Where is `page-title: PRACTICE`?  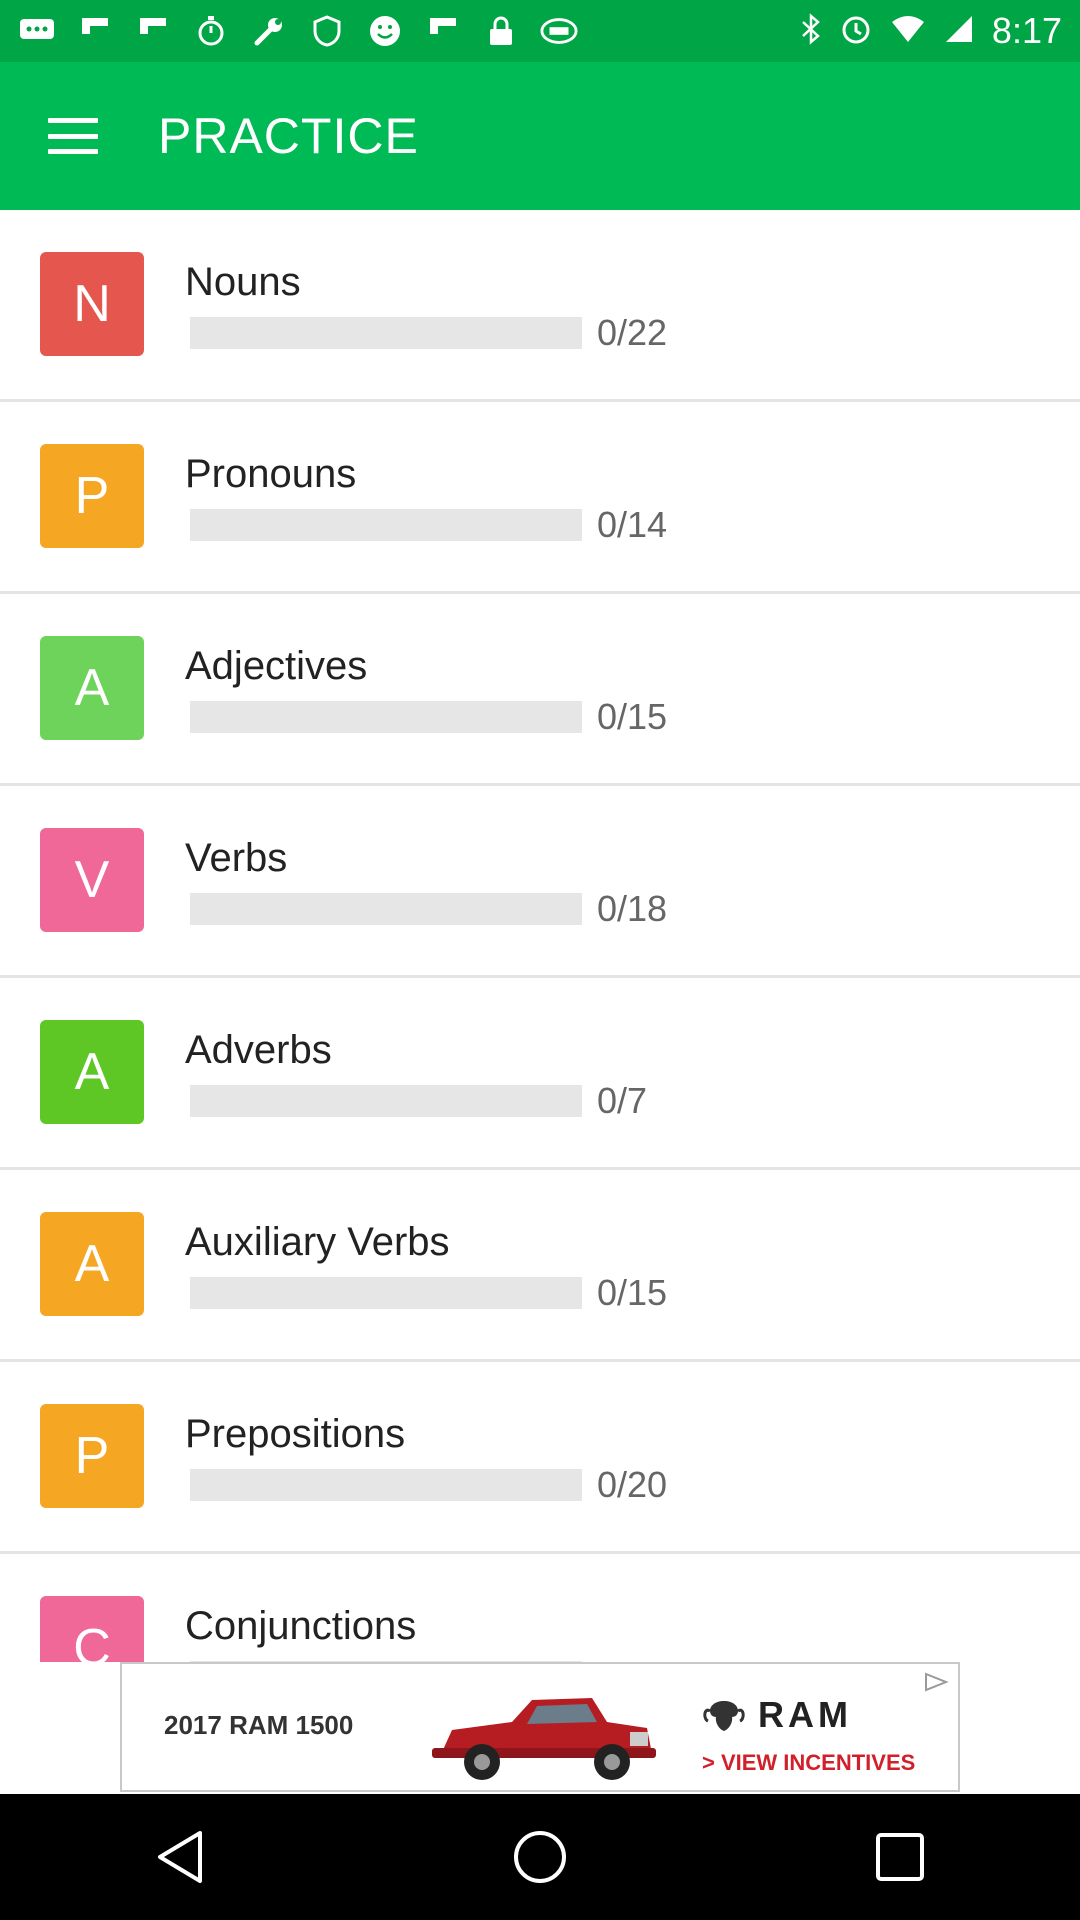
page-title: PRACTICE is located at coordinates (288, 136).